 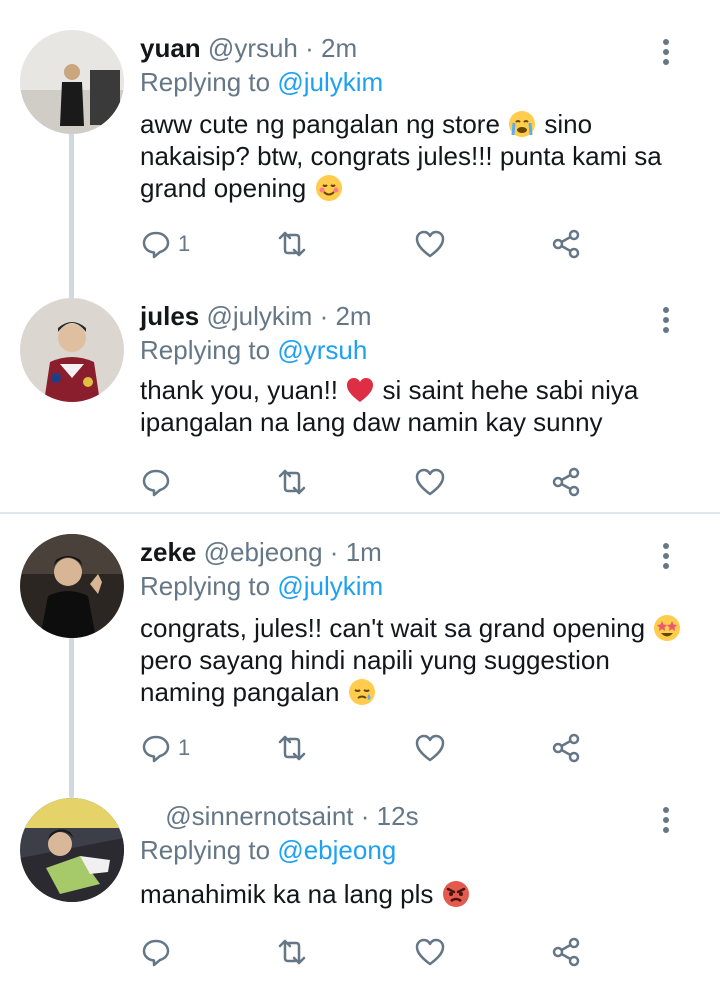 I want to click on replying-to: Replying to @yrsuh, so click(x=253, y=350).